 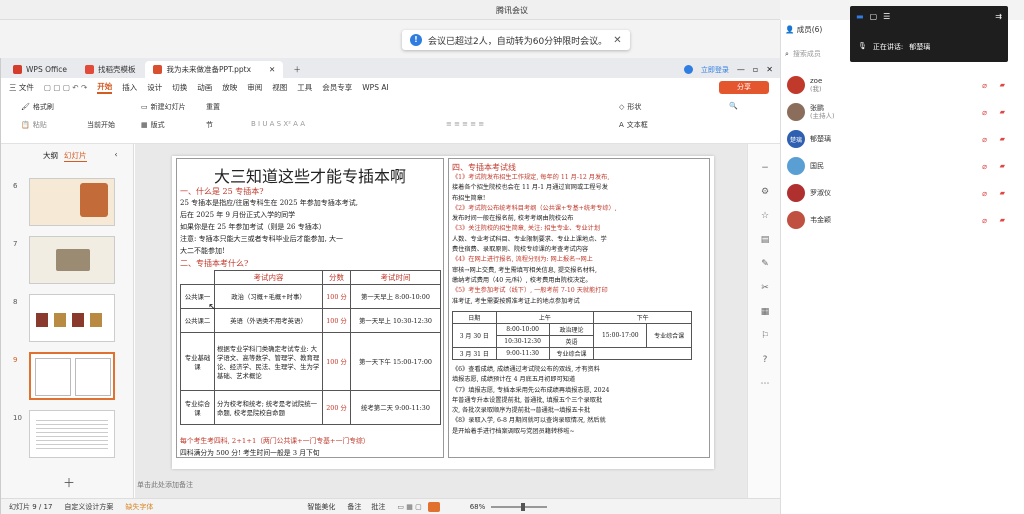 I want to click on missing-font: 缺失字体, so click(x=139, y=507).